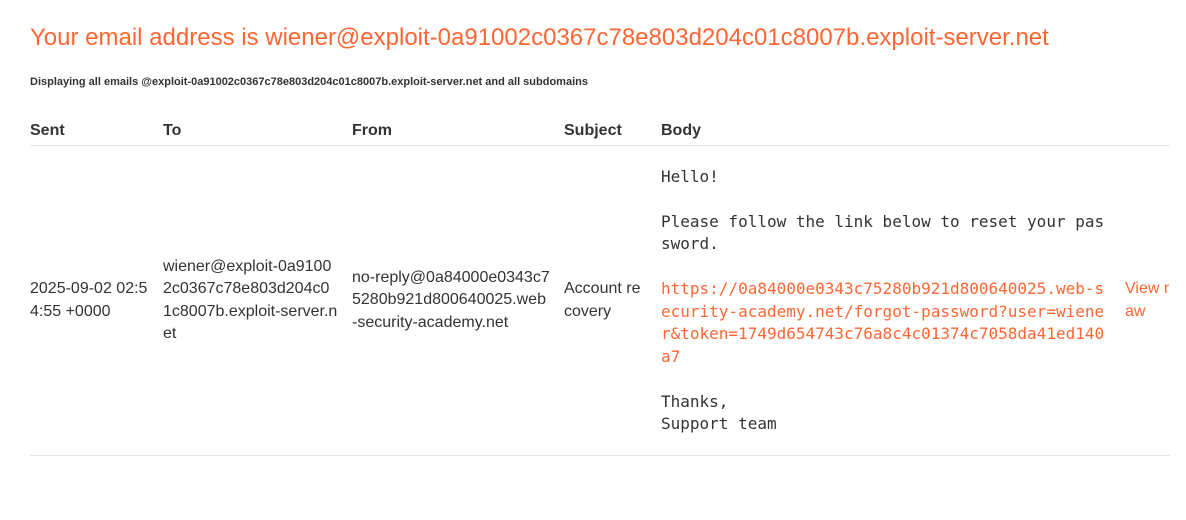  I want to click on column-header-to: To, so click(257, 131).